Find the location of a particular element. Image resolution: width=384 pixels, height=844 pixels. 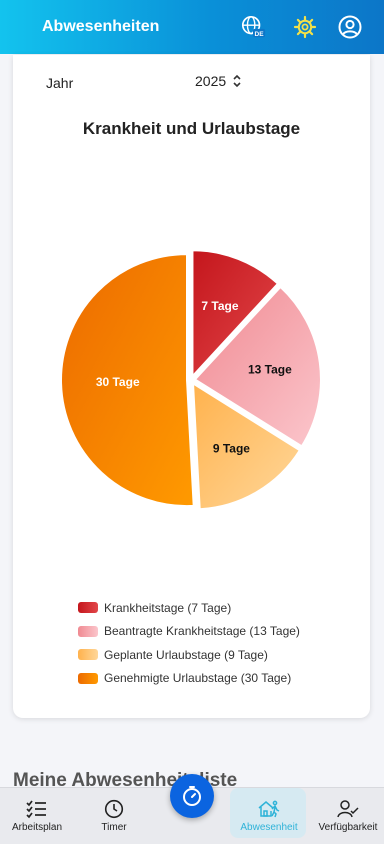

legend-item-beantragte: Beantragte Krankheitstage (13 Tage) is located at coordinates (189, 632).